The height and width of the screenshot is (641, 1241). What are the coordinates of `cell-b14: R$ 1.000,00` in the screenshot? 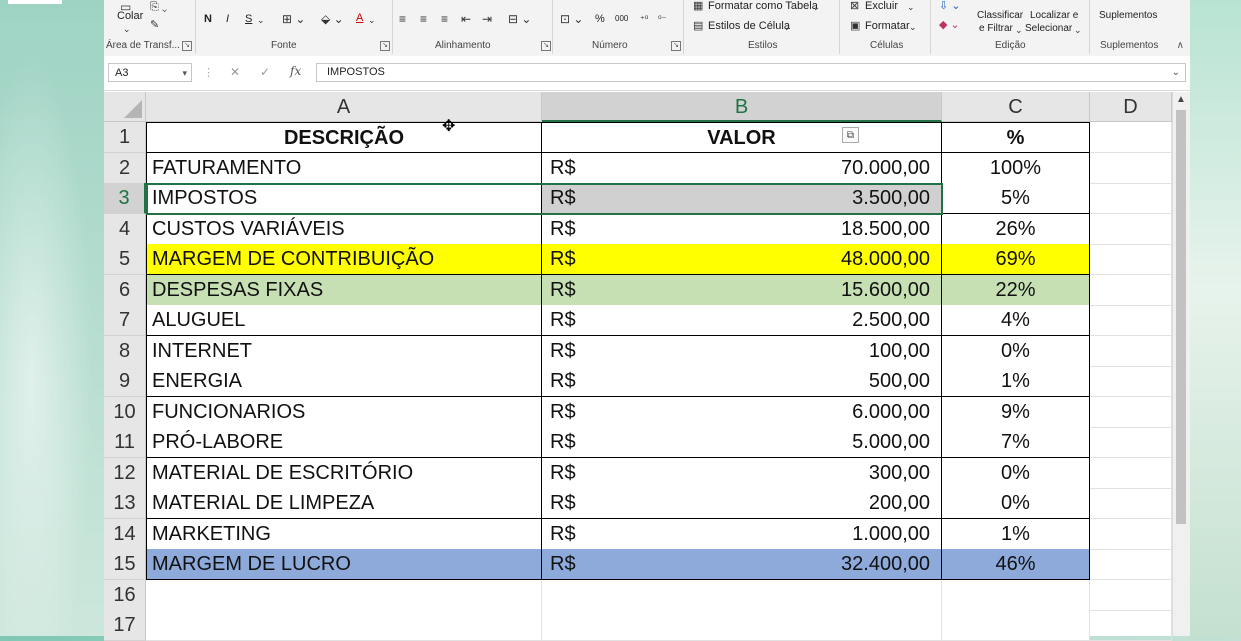 It's located at (742, 534).